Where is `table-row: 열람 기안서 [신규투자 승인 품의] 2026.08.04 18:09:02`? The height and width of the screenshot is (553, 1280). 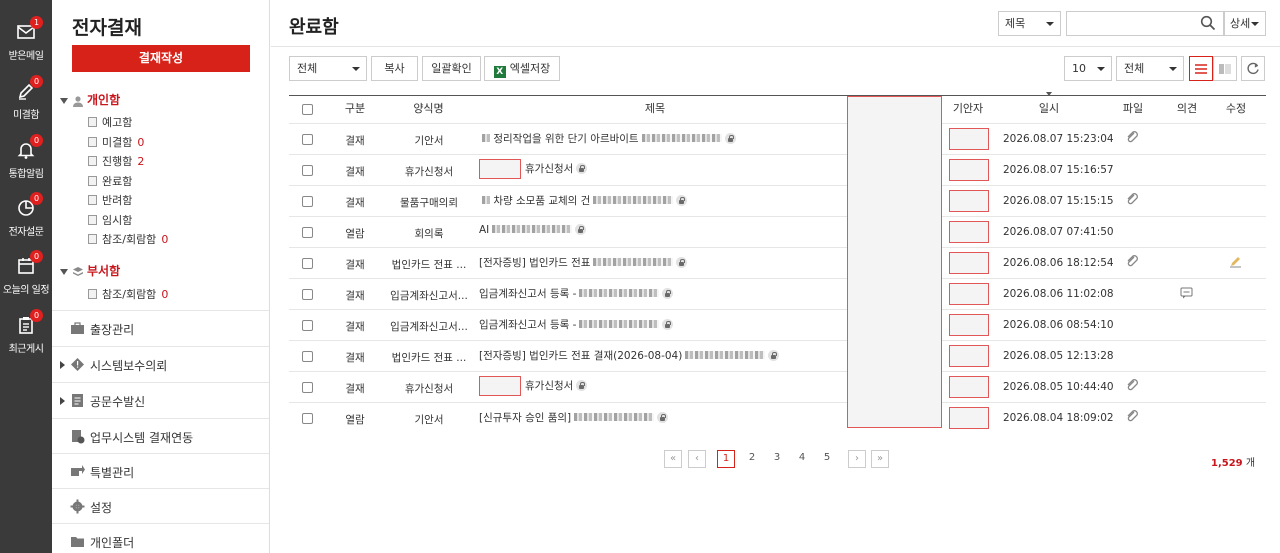 table-row: 열람 기안서 [신규투자 승인 품의] 2026.08.04 18:09:02 is located at coordinates (777, 417).